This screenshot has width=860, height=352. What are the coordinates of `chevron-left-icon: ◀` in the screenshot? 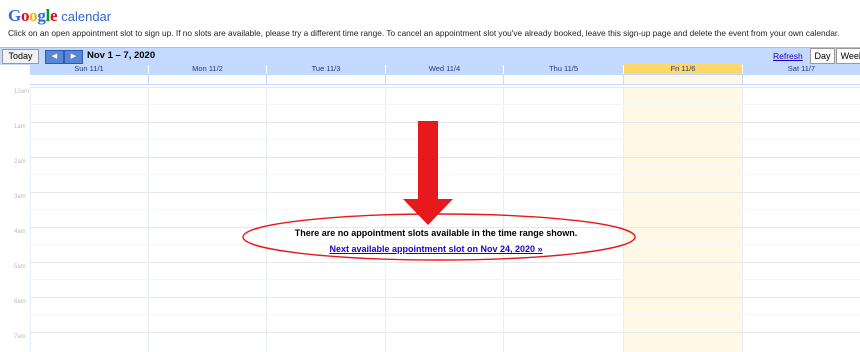 It's located at (54, 56).